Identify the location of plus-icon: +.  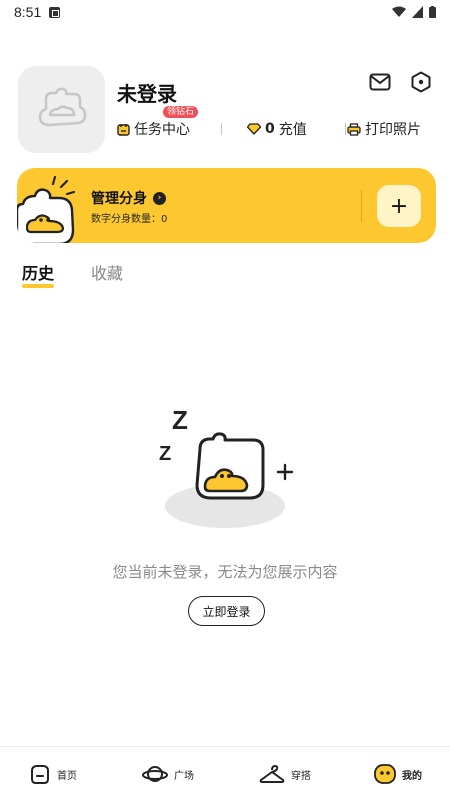
(399, 206).